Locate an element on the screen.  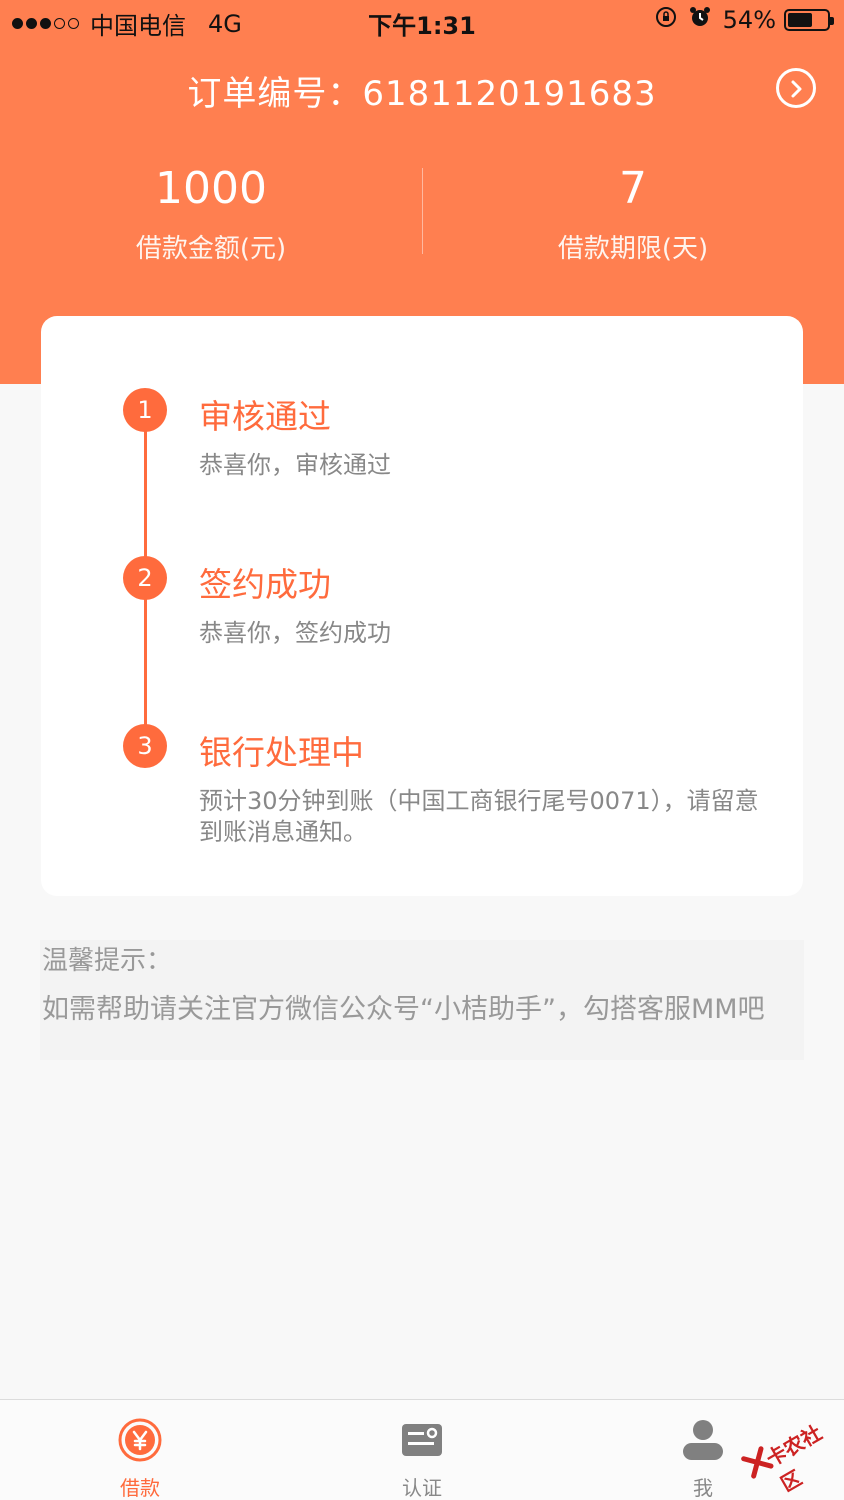
tab-label: 我 is located at coordinates (703, 1488).